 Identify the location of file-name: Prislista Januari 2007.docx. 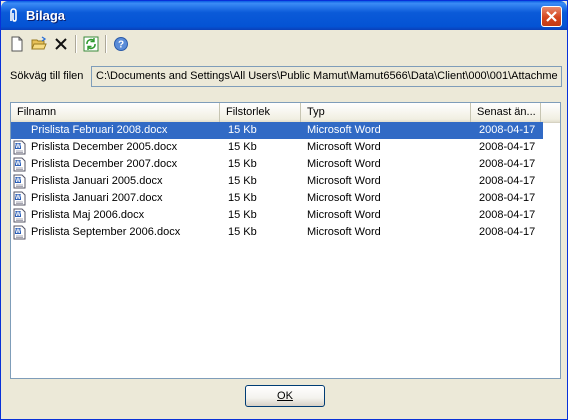
(97, 198).